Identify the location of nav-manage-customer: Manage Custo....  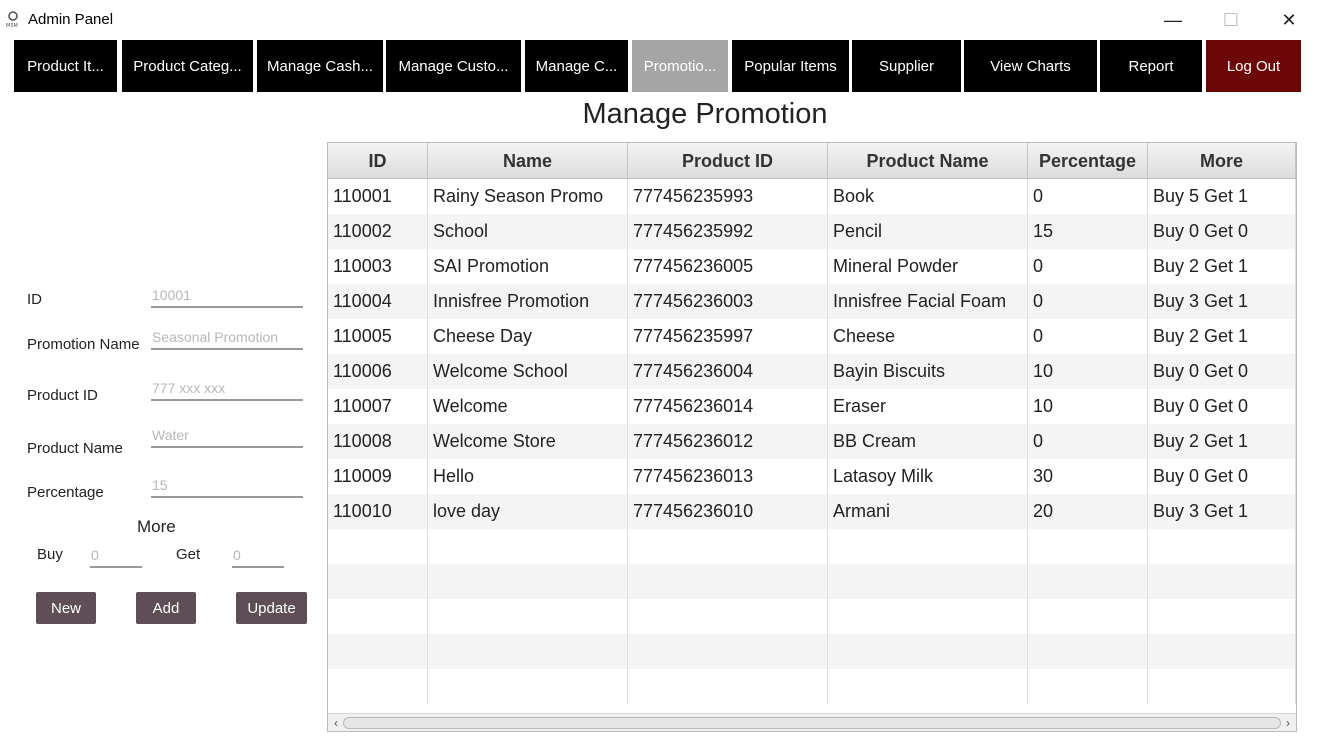
(453, 66).